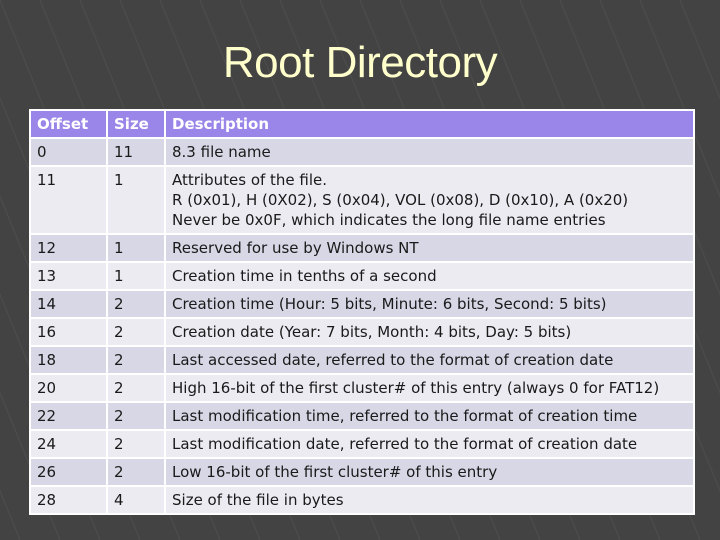  What do you see at coordinates (68, 472) in the screenshot?
I see `offset-cell: 26` at bounding box center [68, 472].